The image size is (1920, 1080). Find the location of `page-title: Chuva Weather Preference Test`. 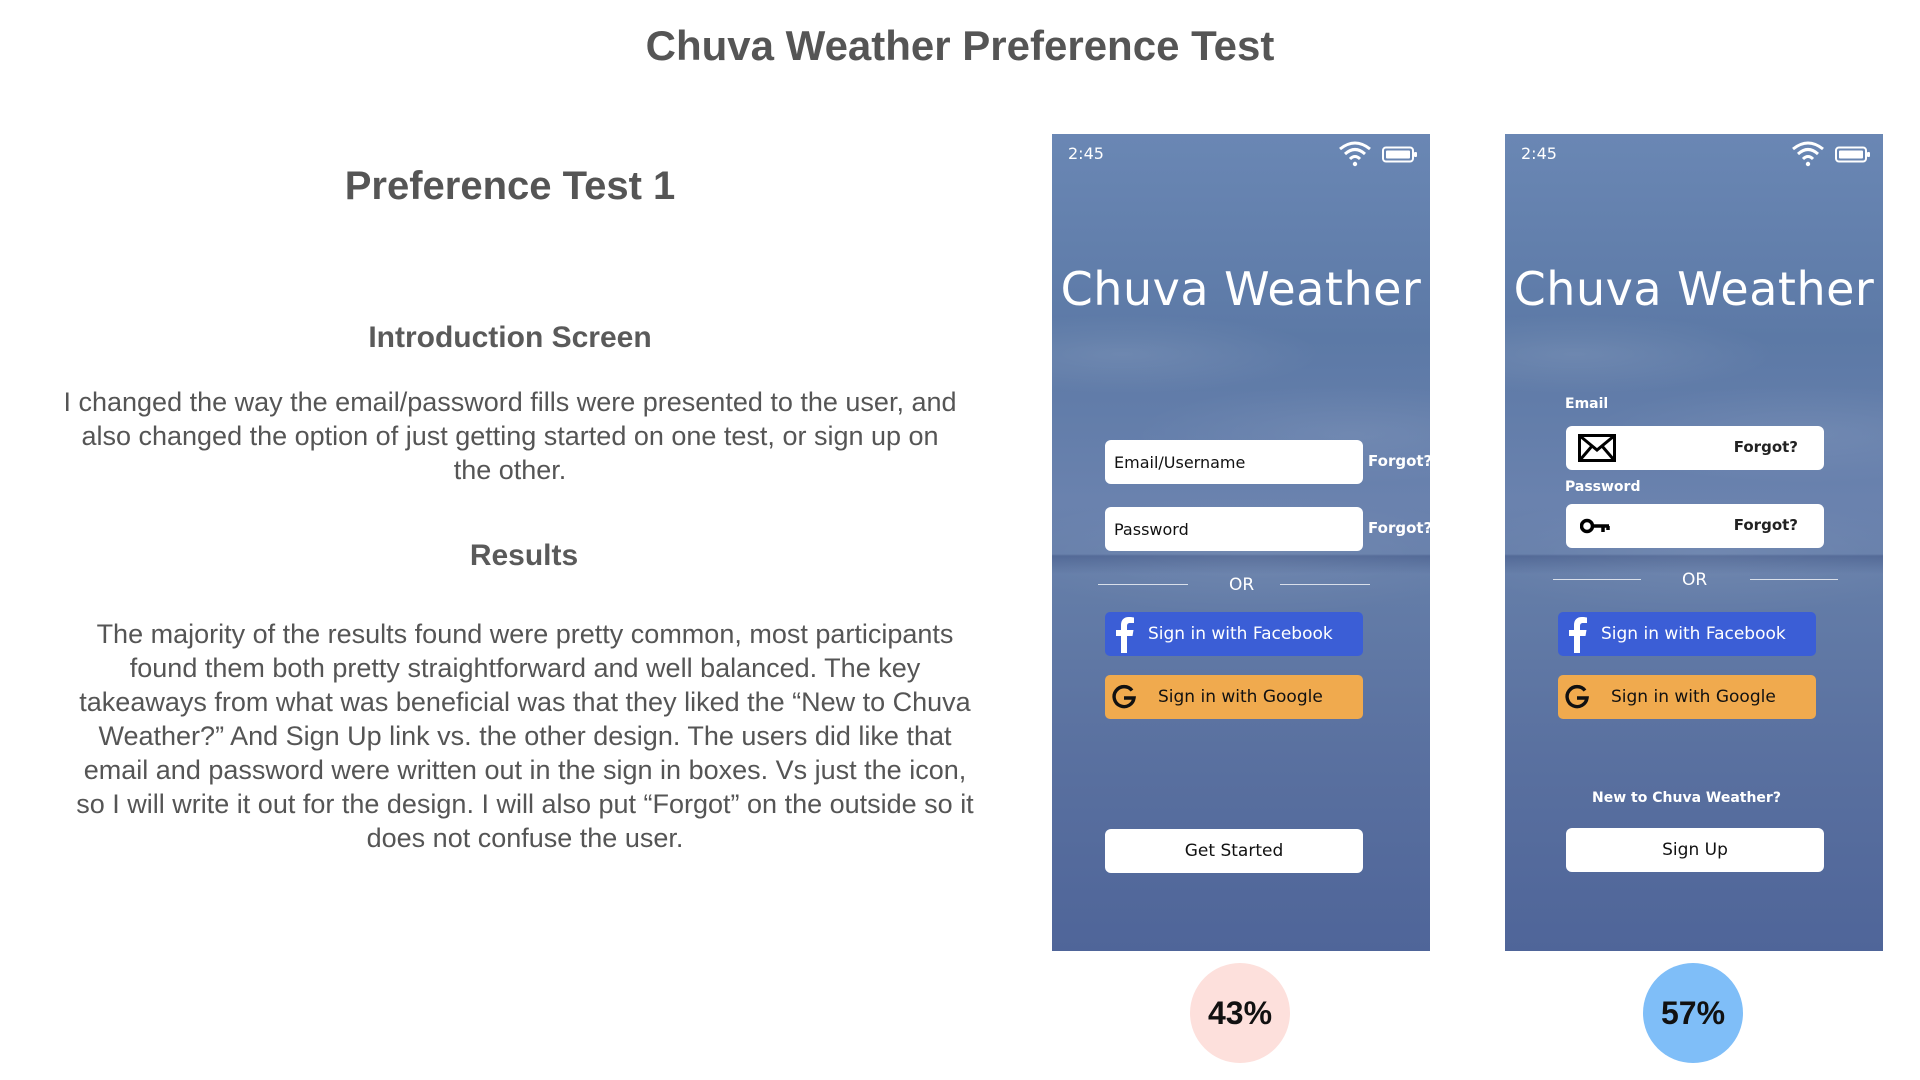

page-title: Chuva Weather Preference Test is located at coordinates (960, 45).